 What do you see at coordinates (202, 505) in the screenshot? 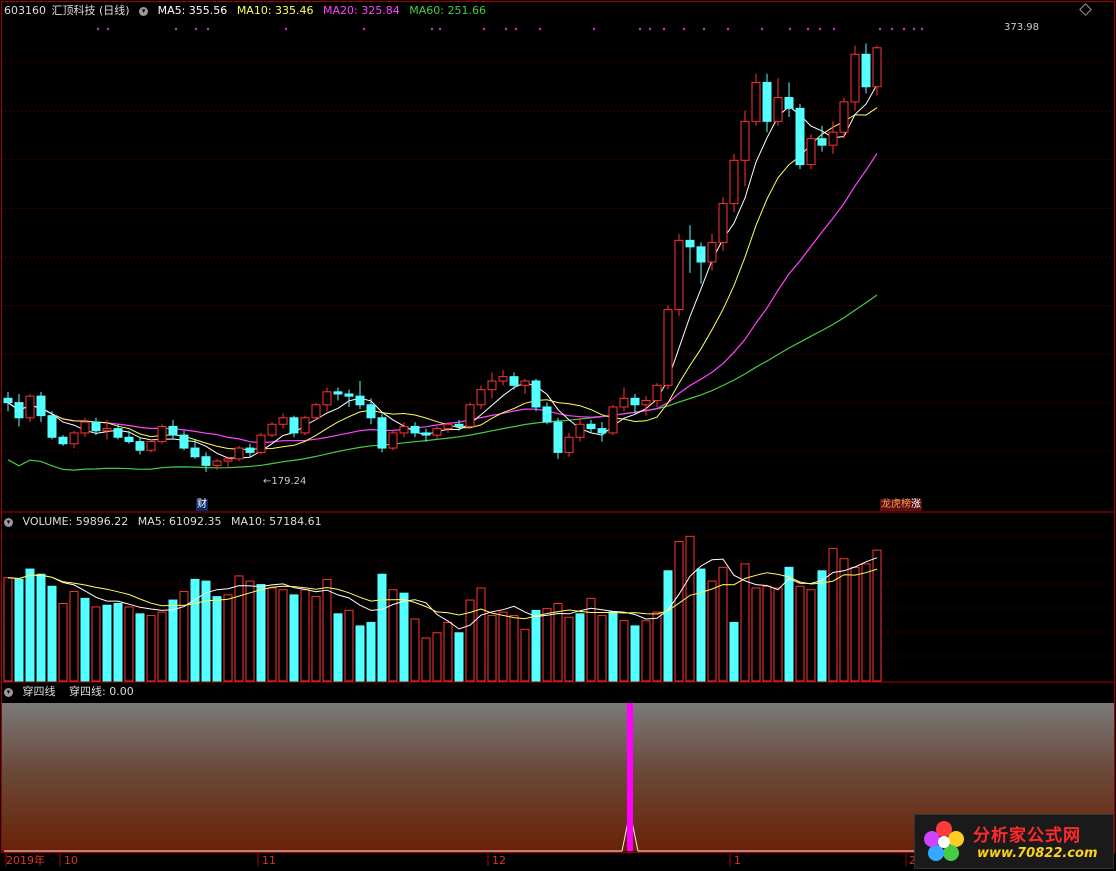
I see `finance-event-tag: 财` at bounding box center [202, 505].